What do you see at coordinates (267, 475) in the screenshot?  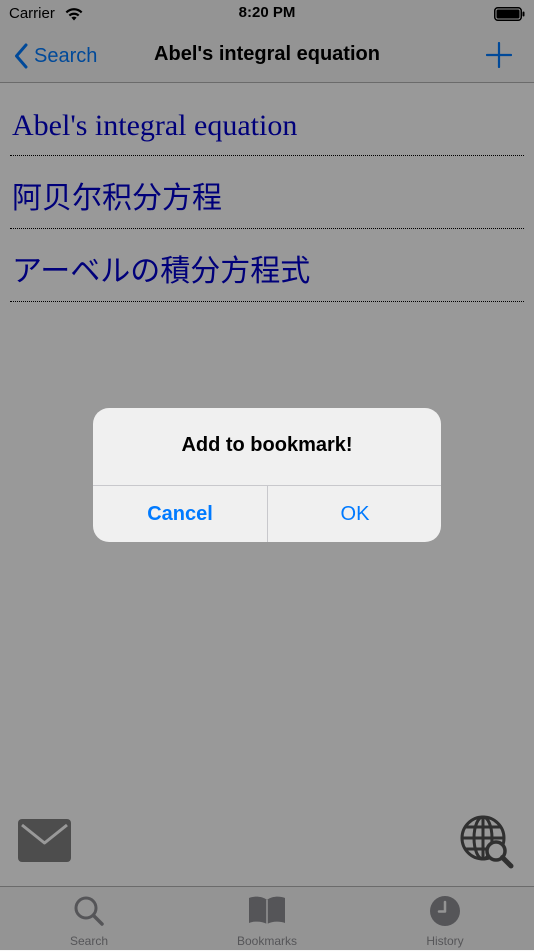 I see `bookmark-alert: Add to bookmark! Cancel OK` at bounding box center [267, 475].